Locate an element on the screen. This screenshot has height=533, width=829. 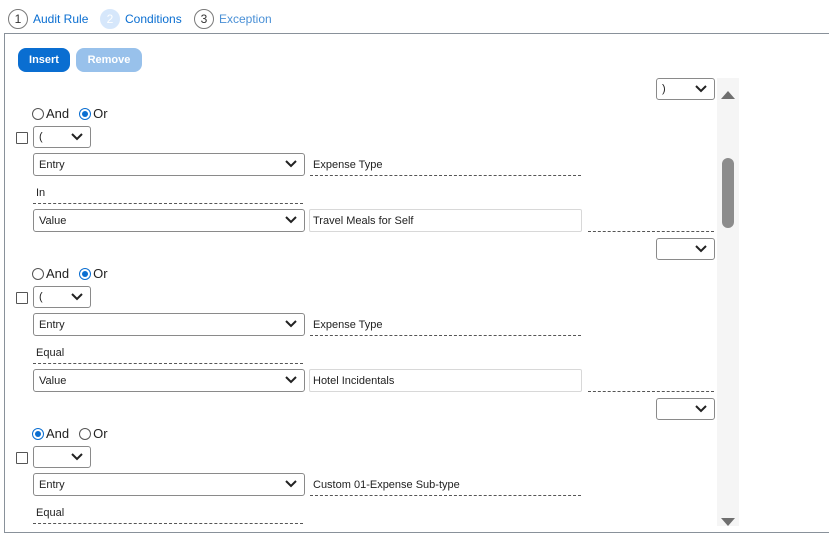
right-value-input: Hotel Incidentals is located at coordinates (445, 380).